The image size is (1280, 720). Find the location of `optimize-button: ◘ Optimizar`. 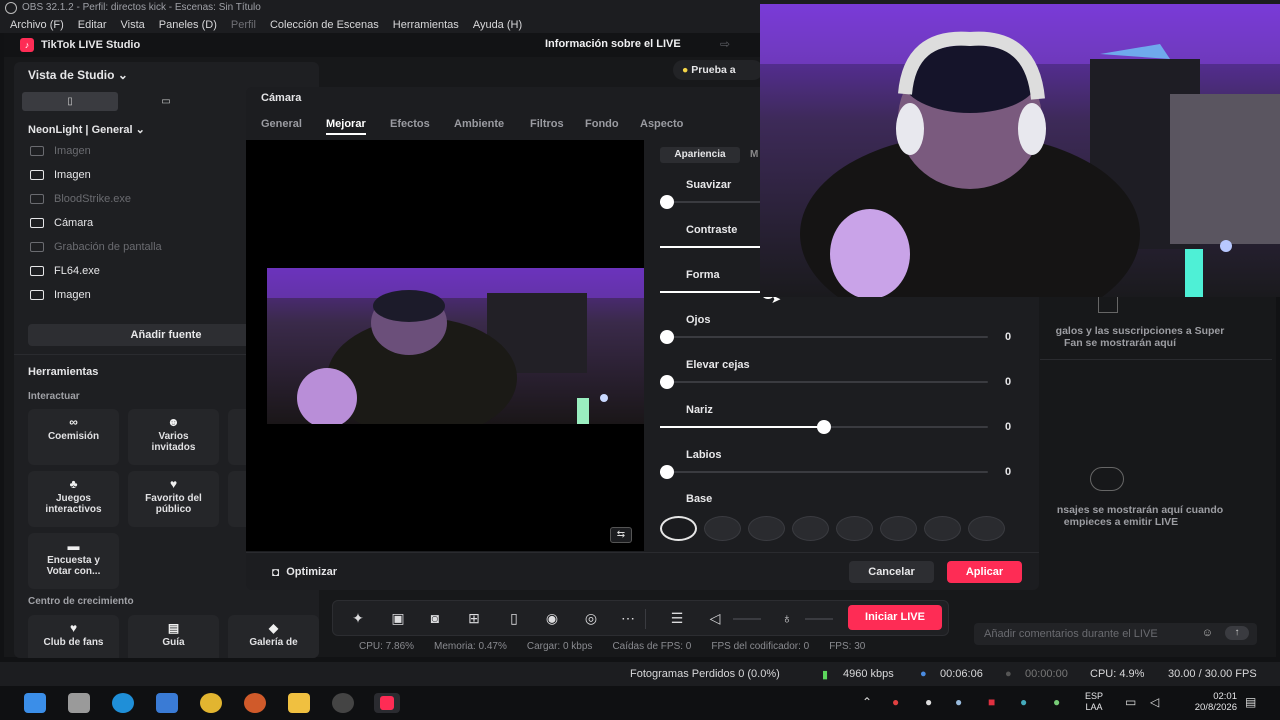

optimize-button: ◘ Optimizar is located at coordinates (304, 572).